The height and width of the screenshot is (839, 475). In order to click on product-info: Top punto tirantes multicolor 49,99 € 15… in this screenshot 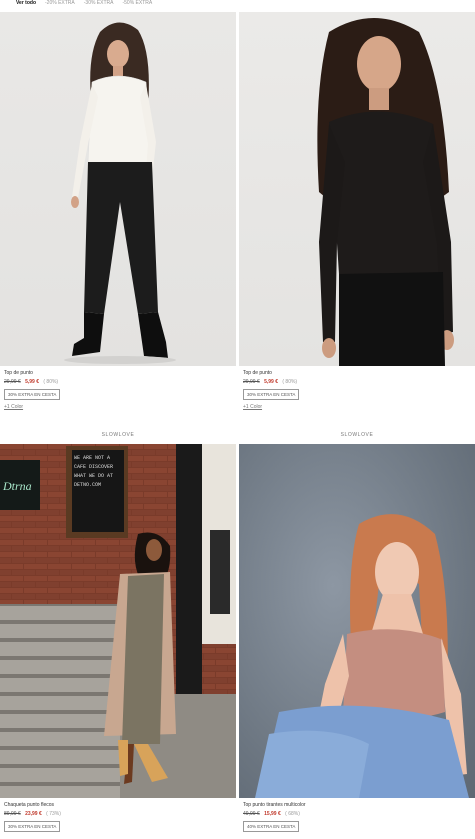, I will do `click(357, 817)`.